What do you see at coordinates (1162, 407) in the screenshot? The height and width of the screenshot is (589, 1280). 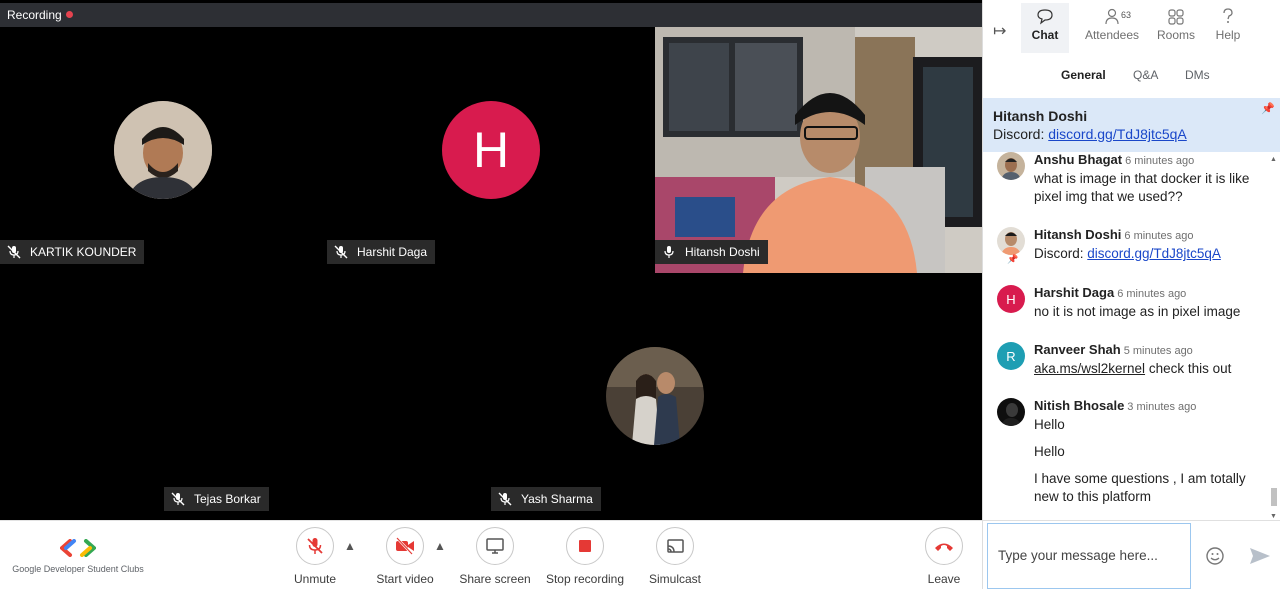 I see `message-time: 3 minutes ago` at bounding box center [1162, 407].